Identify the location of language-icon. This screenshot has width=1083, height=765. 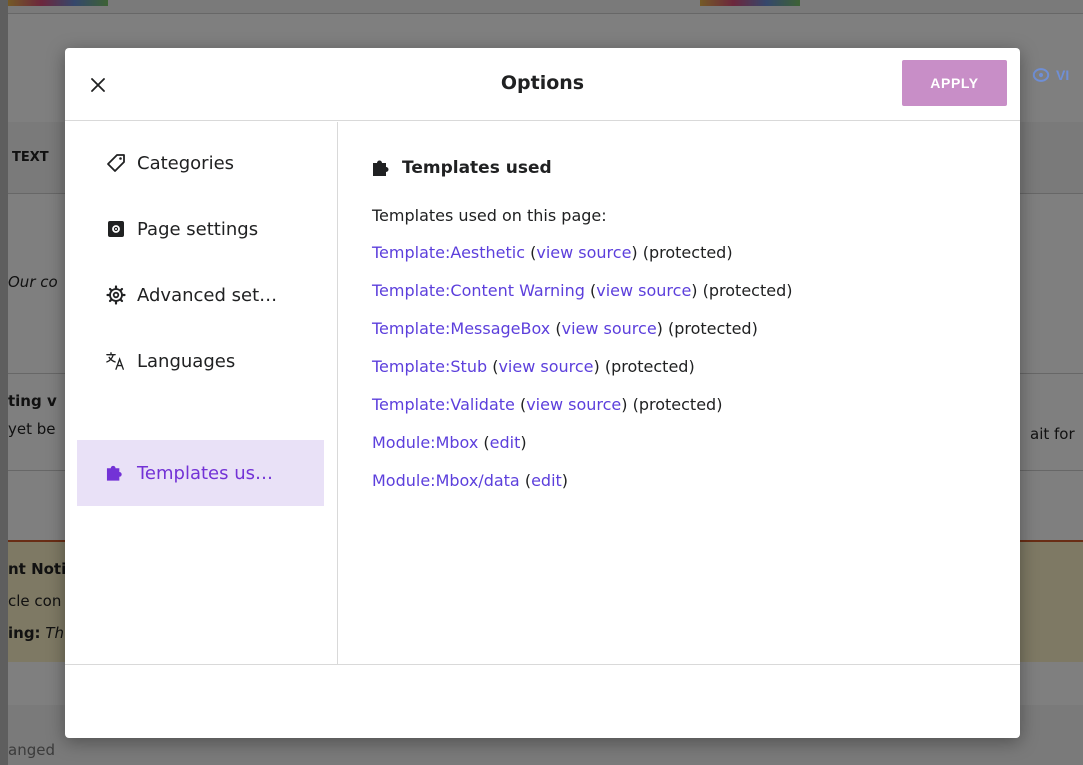
(116, 361).